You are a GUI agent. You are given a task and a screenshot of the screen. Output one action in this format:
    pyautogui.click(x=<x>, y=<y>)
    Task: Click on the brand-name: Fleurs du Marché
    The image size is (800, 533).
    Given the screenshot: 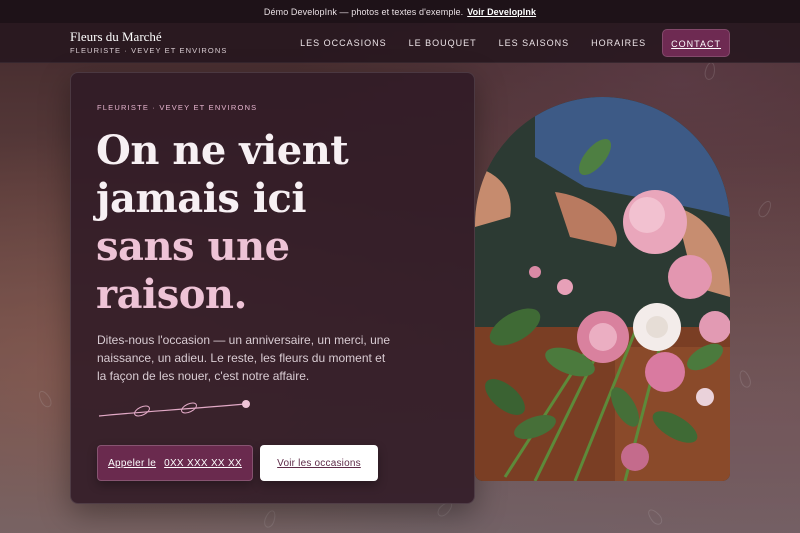 What is the action you would take?
    pyautogui.click(x=116, y=36)
    